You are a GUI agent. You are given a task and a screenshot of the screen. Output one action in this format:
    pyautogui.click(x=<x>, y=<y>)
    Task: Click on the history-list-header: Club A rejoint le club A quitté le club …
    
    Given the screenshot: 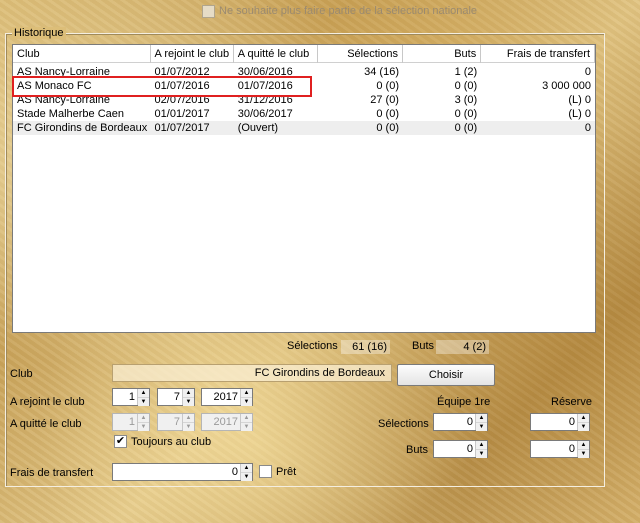 What is the action you would take?
    pyautogui.click(x=304, y=54)
    